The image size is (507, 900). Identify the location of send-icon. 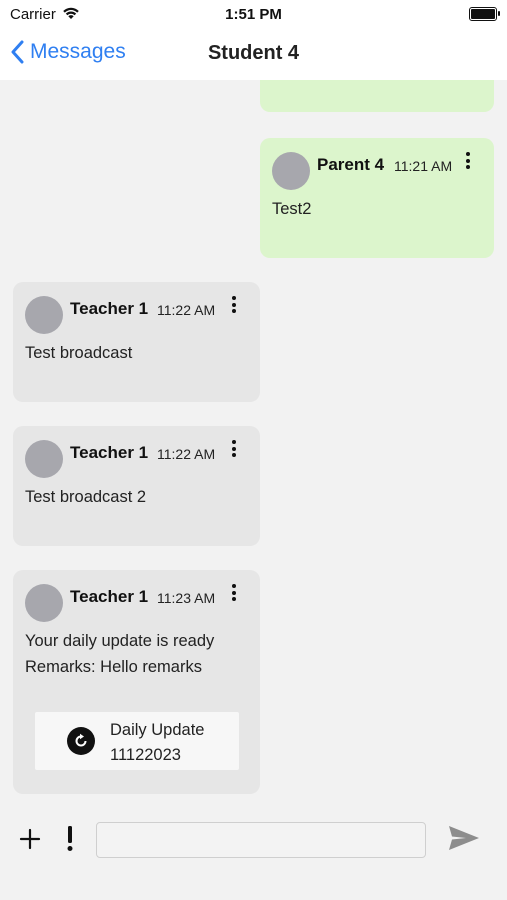
(464, 840).